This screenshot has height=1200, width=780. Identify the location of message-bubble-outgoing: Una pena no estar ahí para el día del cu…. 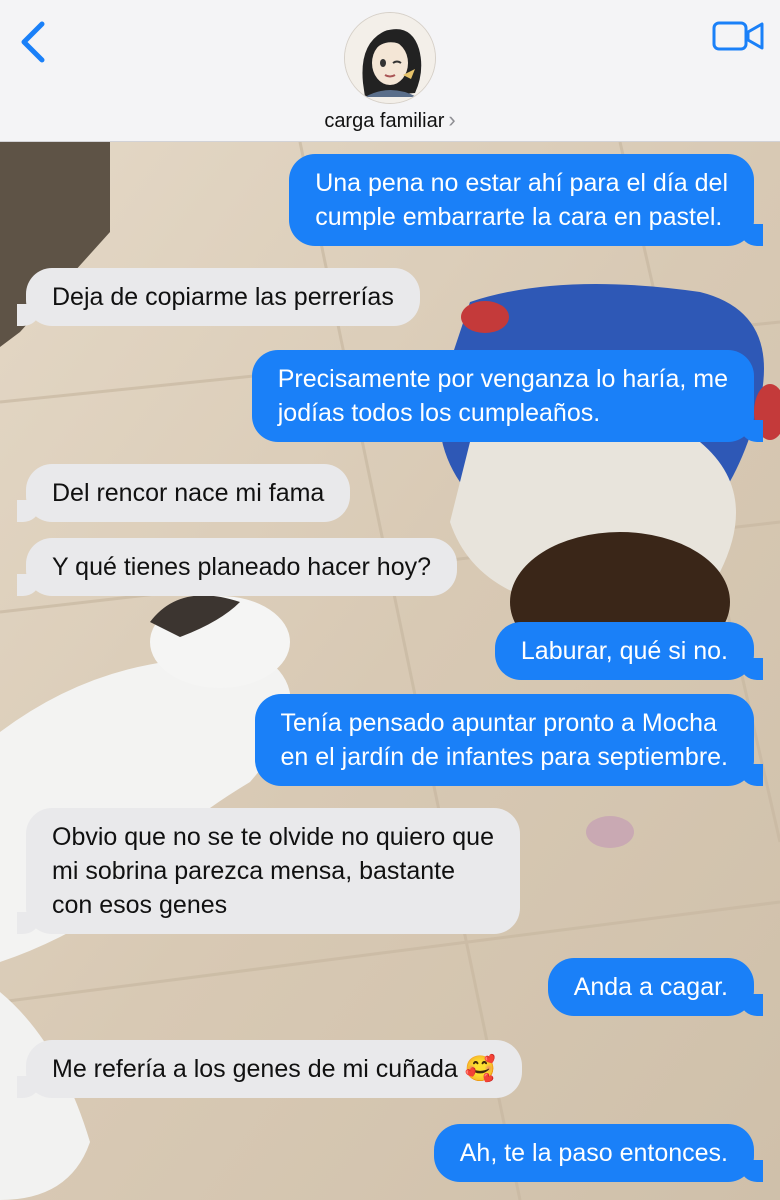
(526, 200).